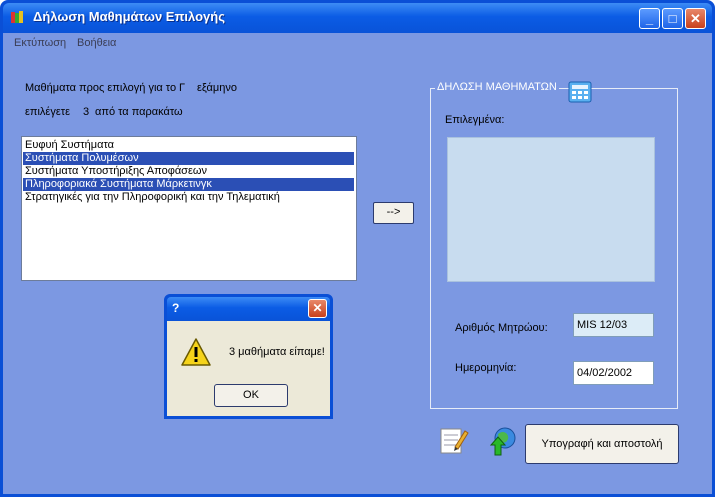 This screenshot has height=501, width=721. What do you see at coordinates (188, 171) in the screenshot?
I see `course-item: Συστήματα Υποστήριξης Αποφάσεων` at bounding box center [188, 171].